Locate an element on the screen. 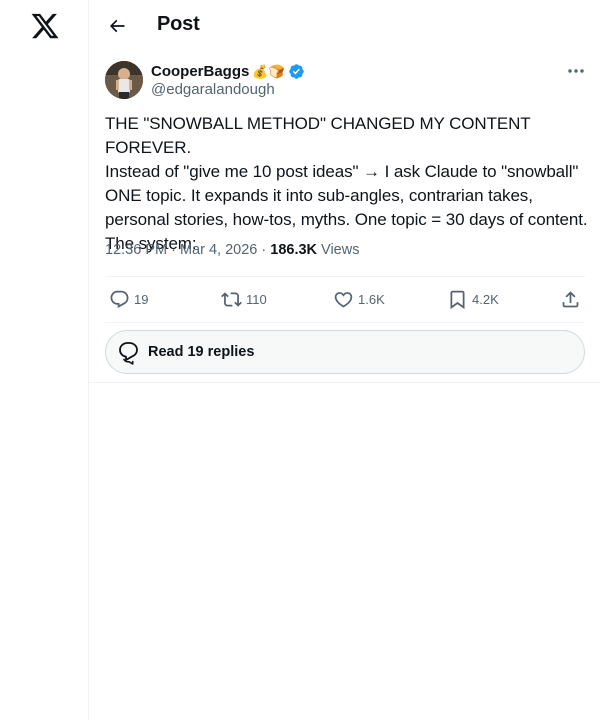 The height and width of the screenshot is (720, 600). reply-icon is located at coordinates (119, 299).